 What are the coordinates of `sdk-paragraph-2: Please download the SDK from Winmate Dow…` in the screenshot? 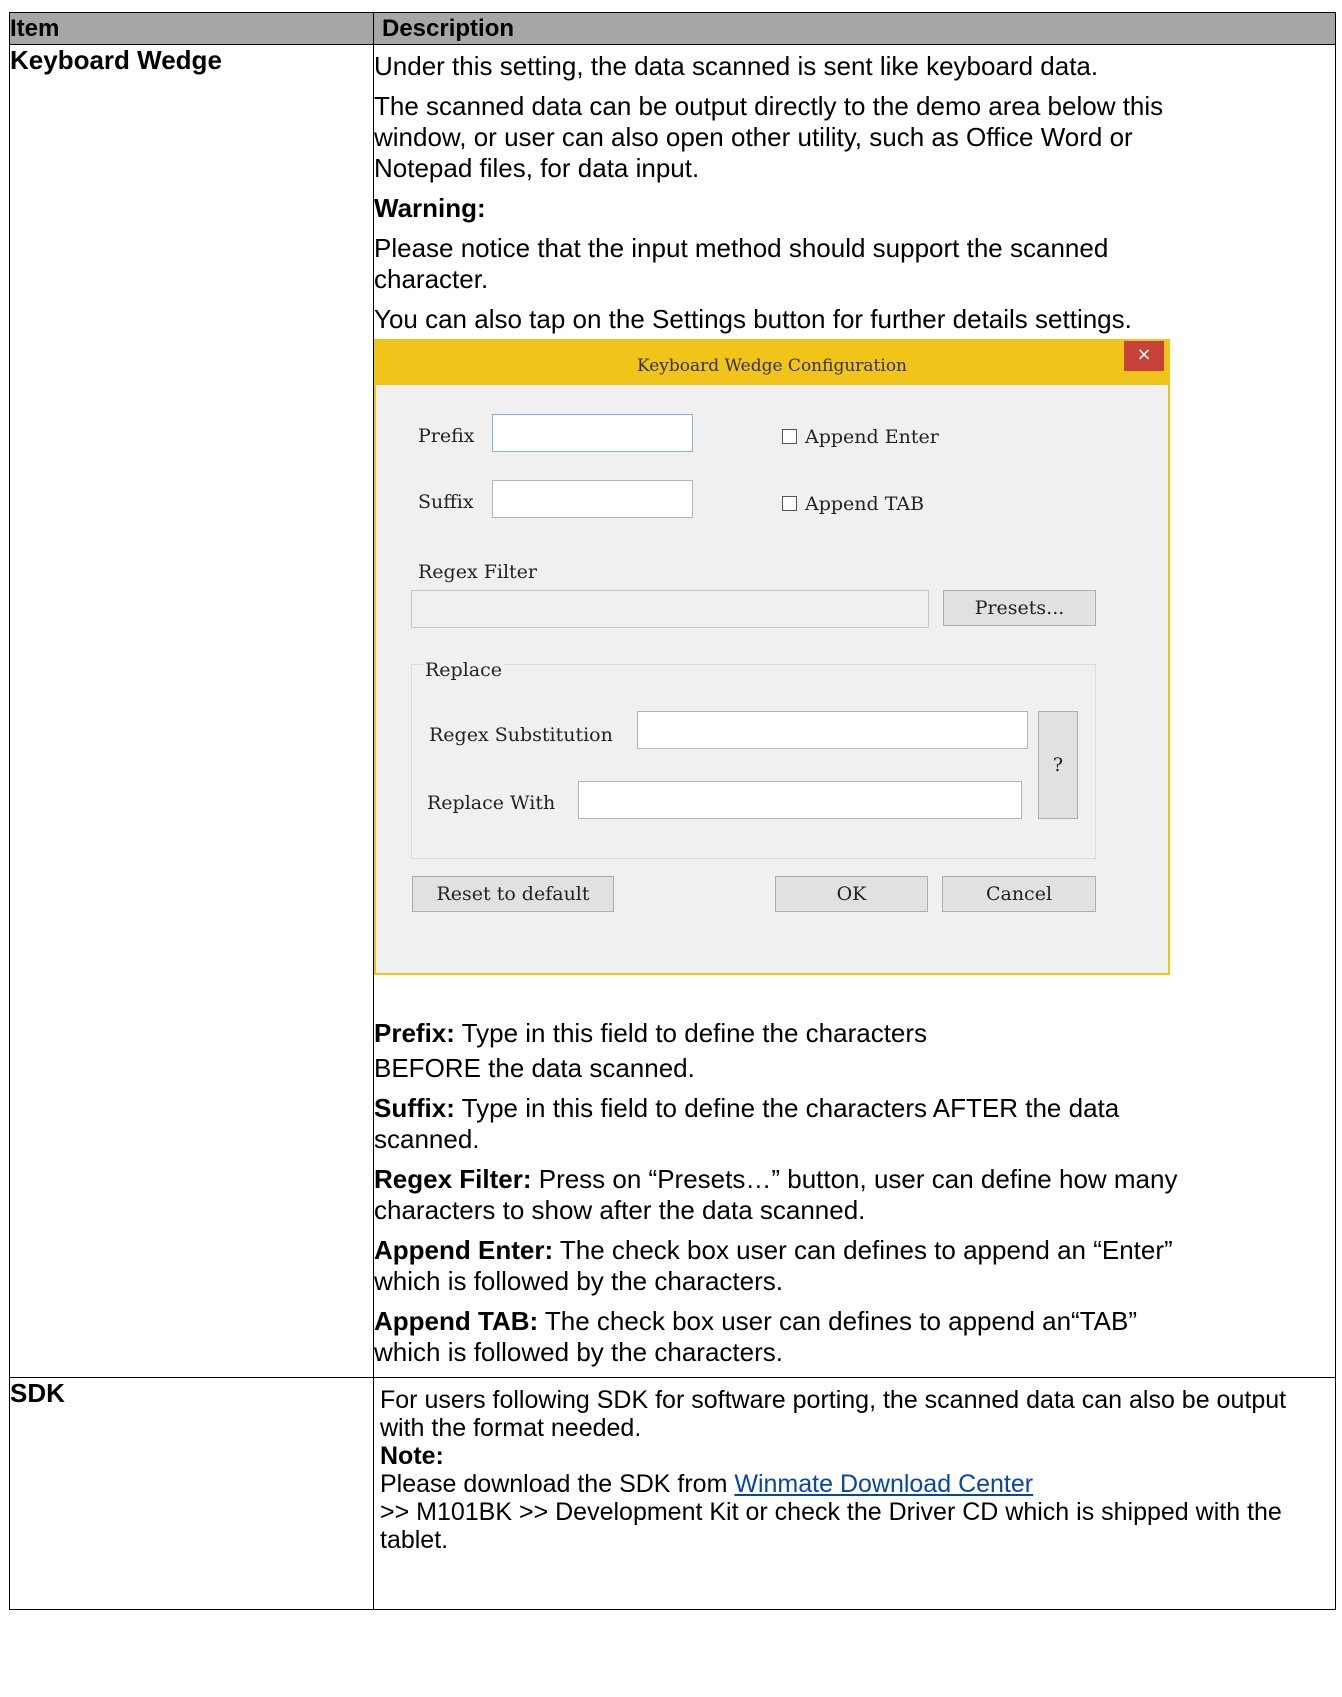 It's located at (707, 1484).